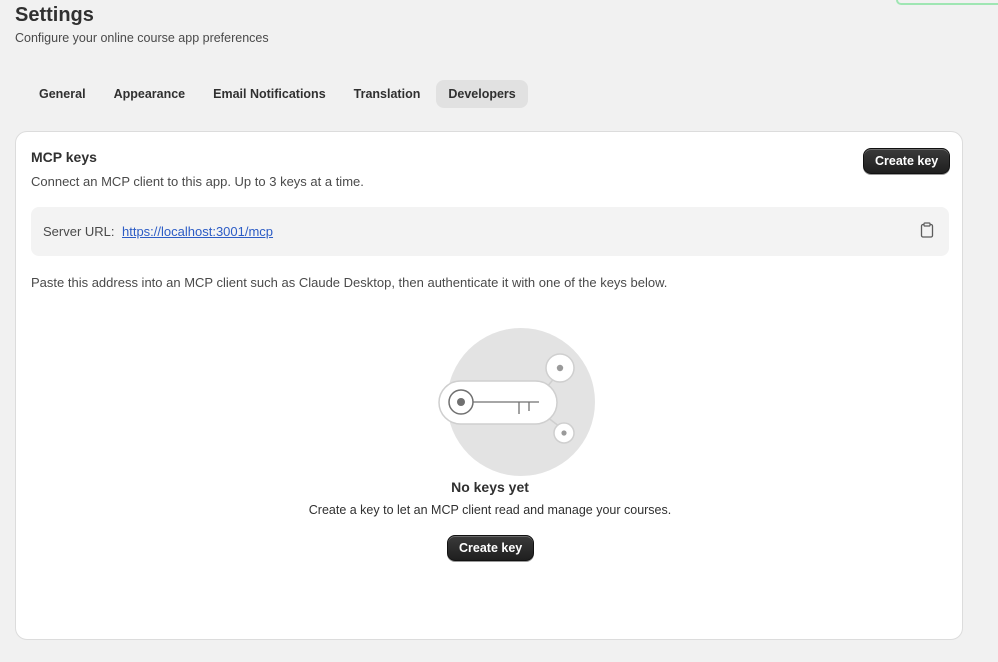 This screenshot has width=998, height=662. I want to click on card-title: MCP keys, so click(64, 157).